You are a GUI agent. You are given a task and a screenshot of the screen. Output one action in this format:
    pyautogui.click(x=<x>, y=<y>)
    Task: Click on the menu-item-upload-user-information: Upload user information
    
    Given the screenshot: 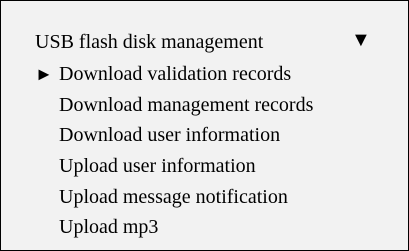 What is the action you would take?
    pyautogui.click(x=157, y=166)
    